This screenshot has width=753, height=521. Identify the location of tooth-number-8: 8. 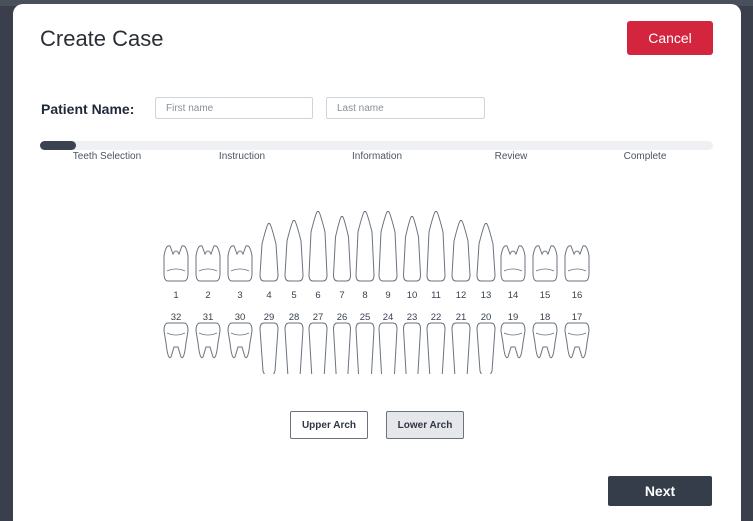
(364, 295).